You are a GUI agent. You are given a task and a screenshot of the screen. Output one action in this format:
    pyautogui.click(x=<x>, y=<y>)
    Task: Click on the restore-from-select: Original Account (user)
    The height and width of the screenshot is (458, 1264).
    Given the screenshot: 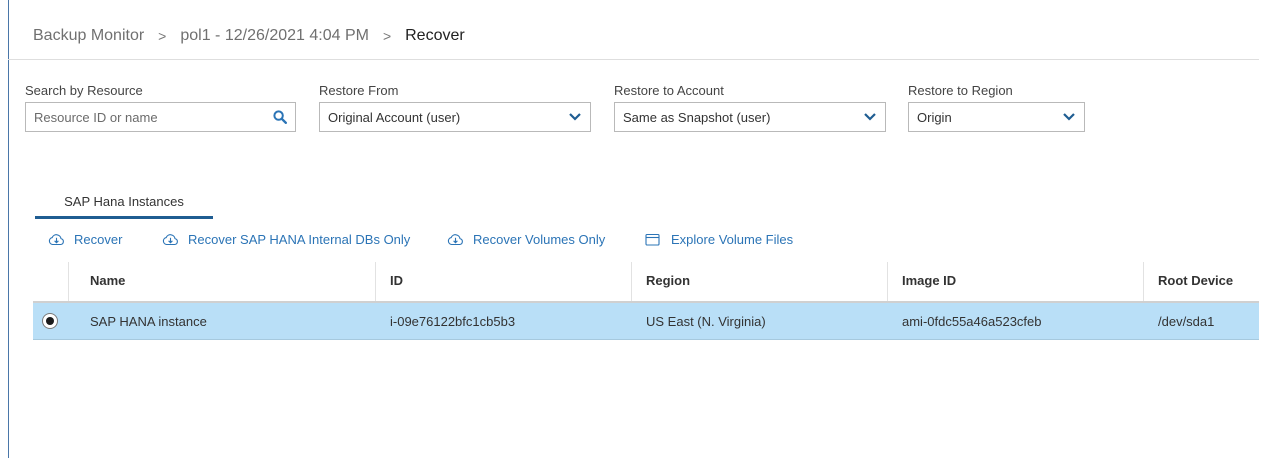 What is the action you would take?
    pyautogui.click(x=455, y=117)
    